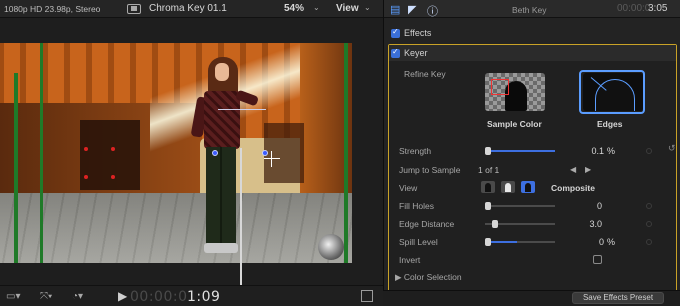 The height and width of the screenshot is (306, 680). I want to click on sample-point-handle, so click(215, 153).